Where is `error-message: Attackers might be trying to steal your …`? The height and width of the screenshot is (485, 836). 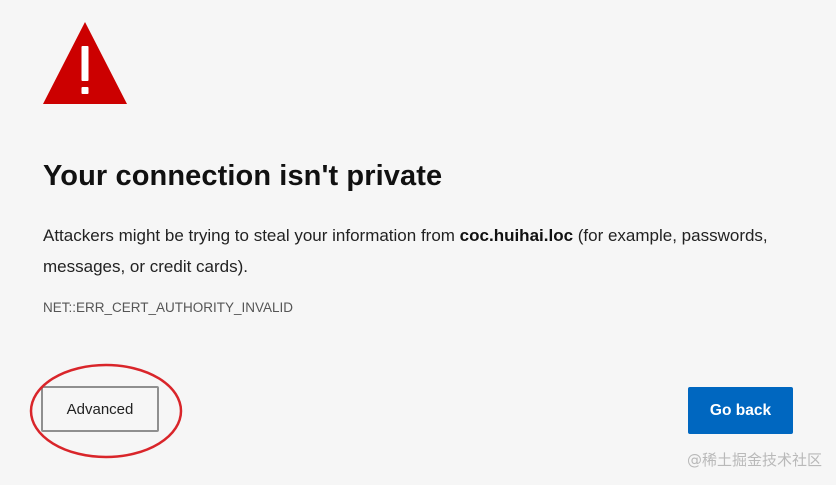 error-message: Attackers might be trying to steal your … is located at coordinates (428, 251).